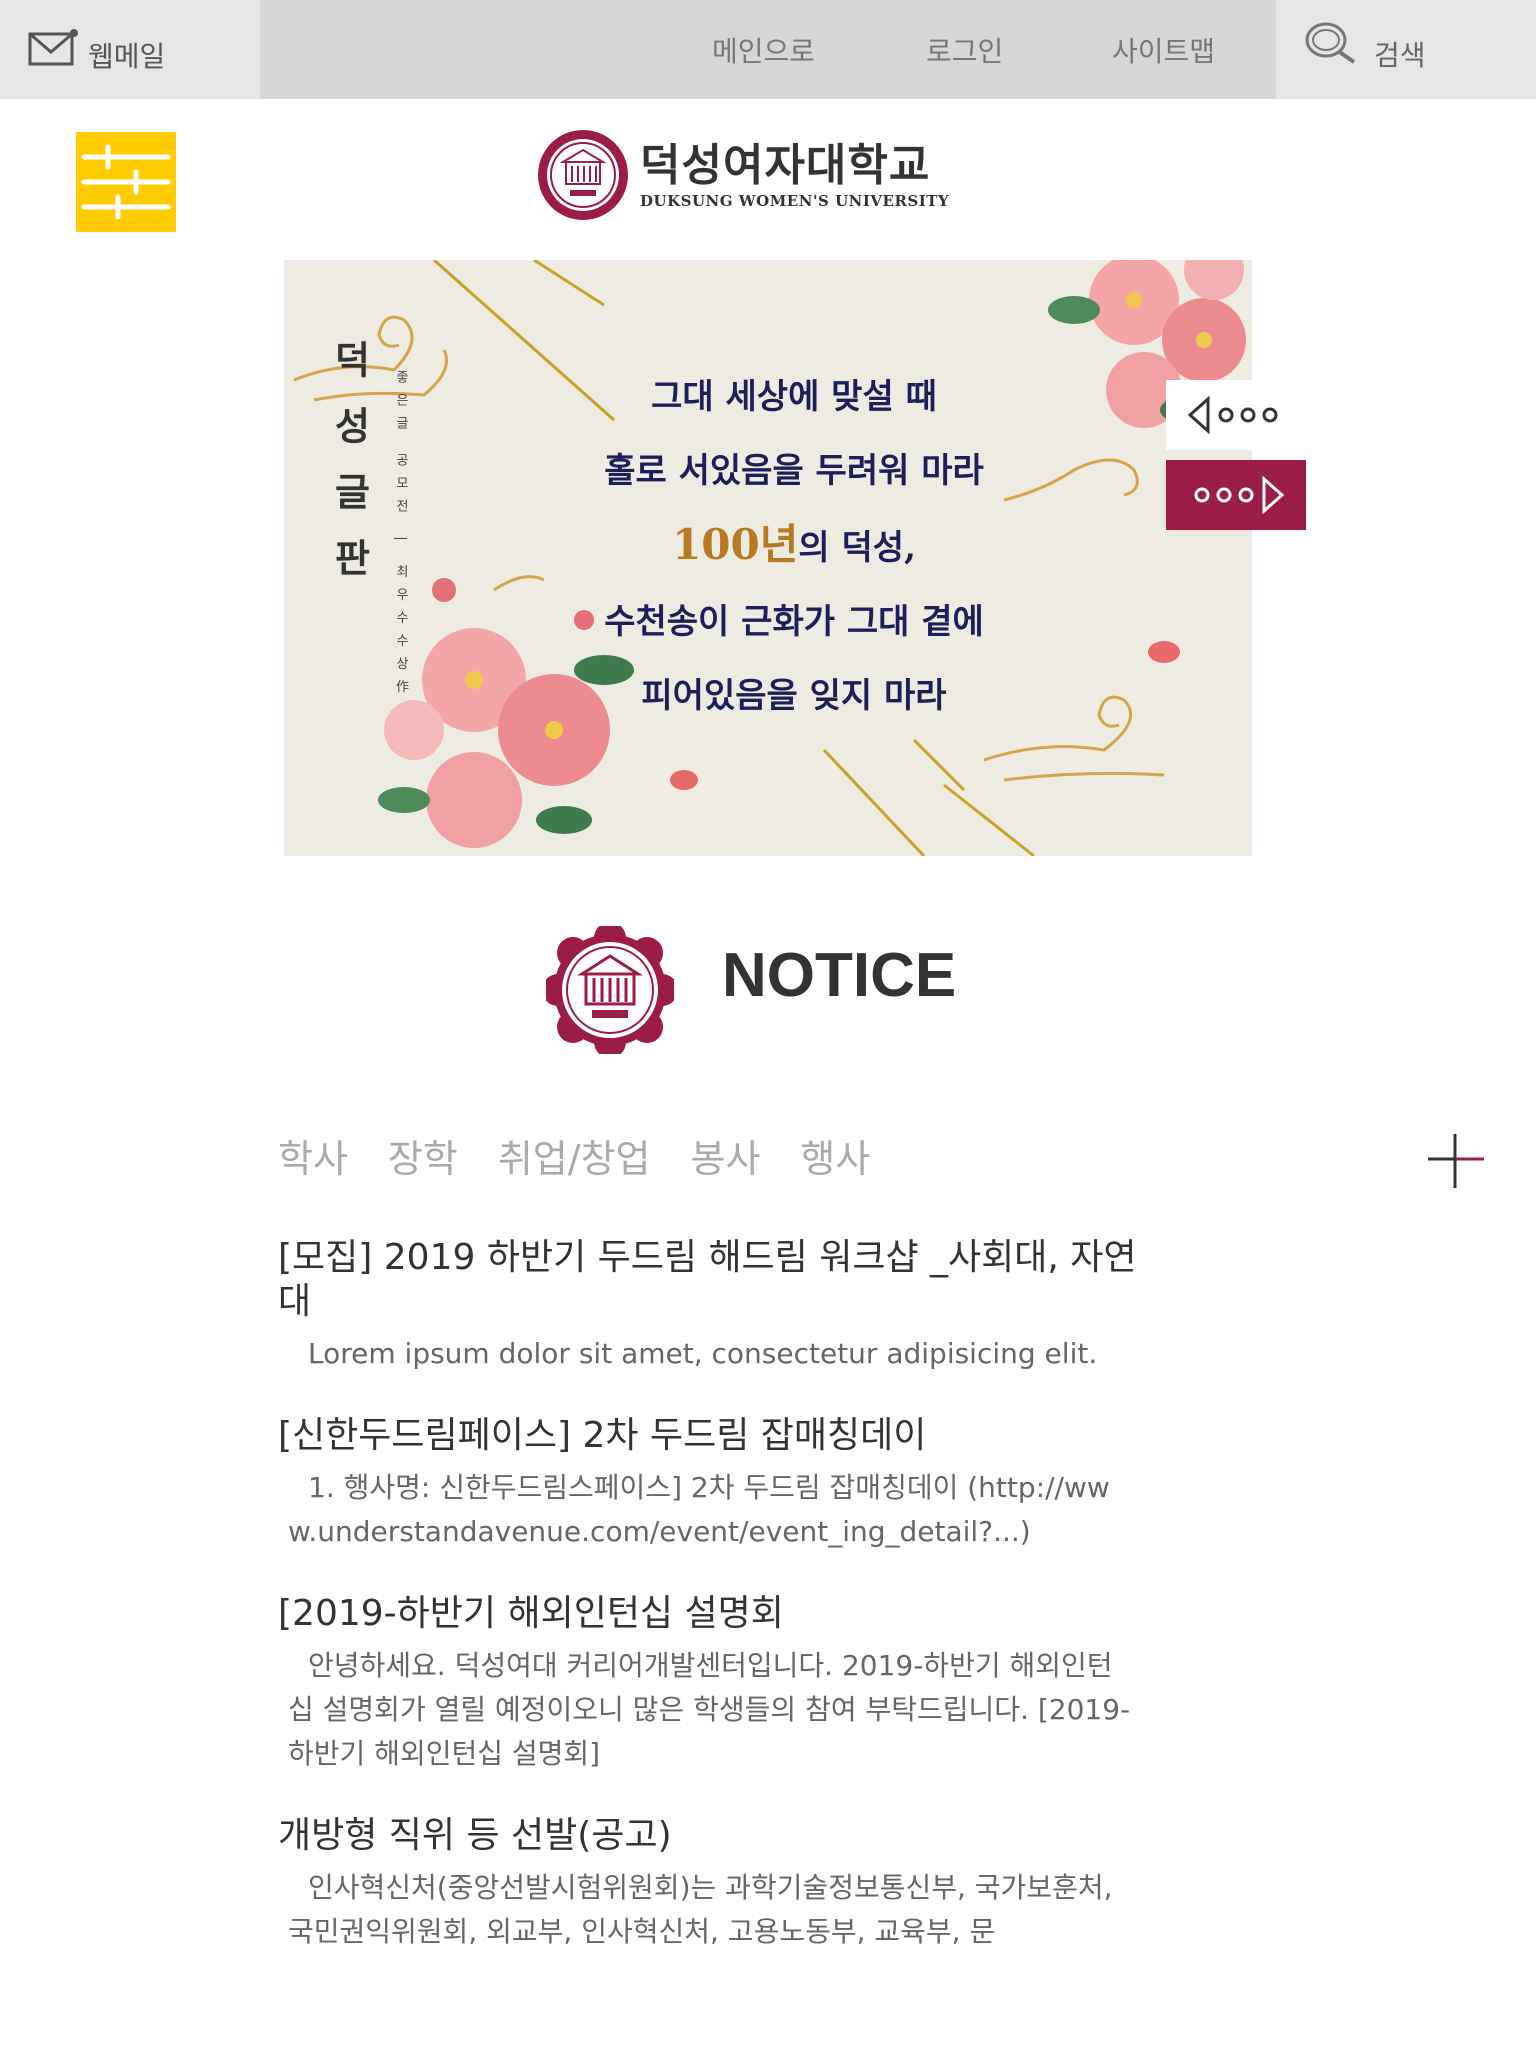 The width and height of the screenshot is (1536, 2048). Describe the element at coordinates (794, 696) in the screenshot. I see `poem-line: 피어있음을 잊지 마라` at that location.